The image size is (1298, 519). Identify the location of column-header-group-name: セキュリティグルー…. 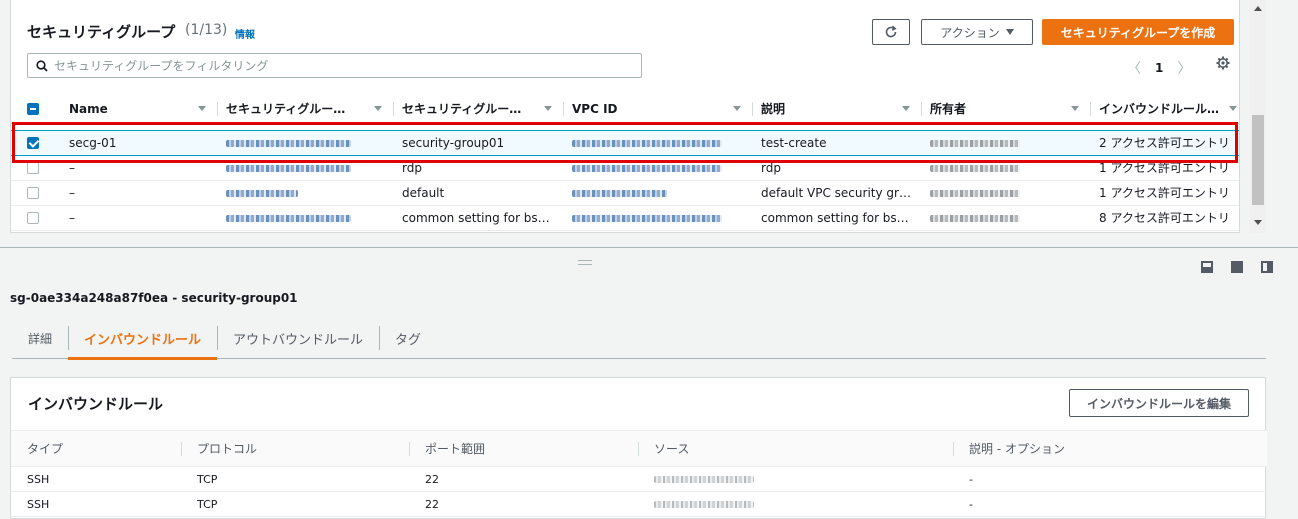
(479, 109).